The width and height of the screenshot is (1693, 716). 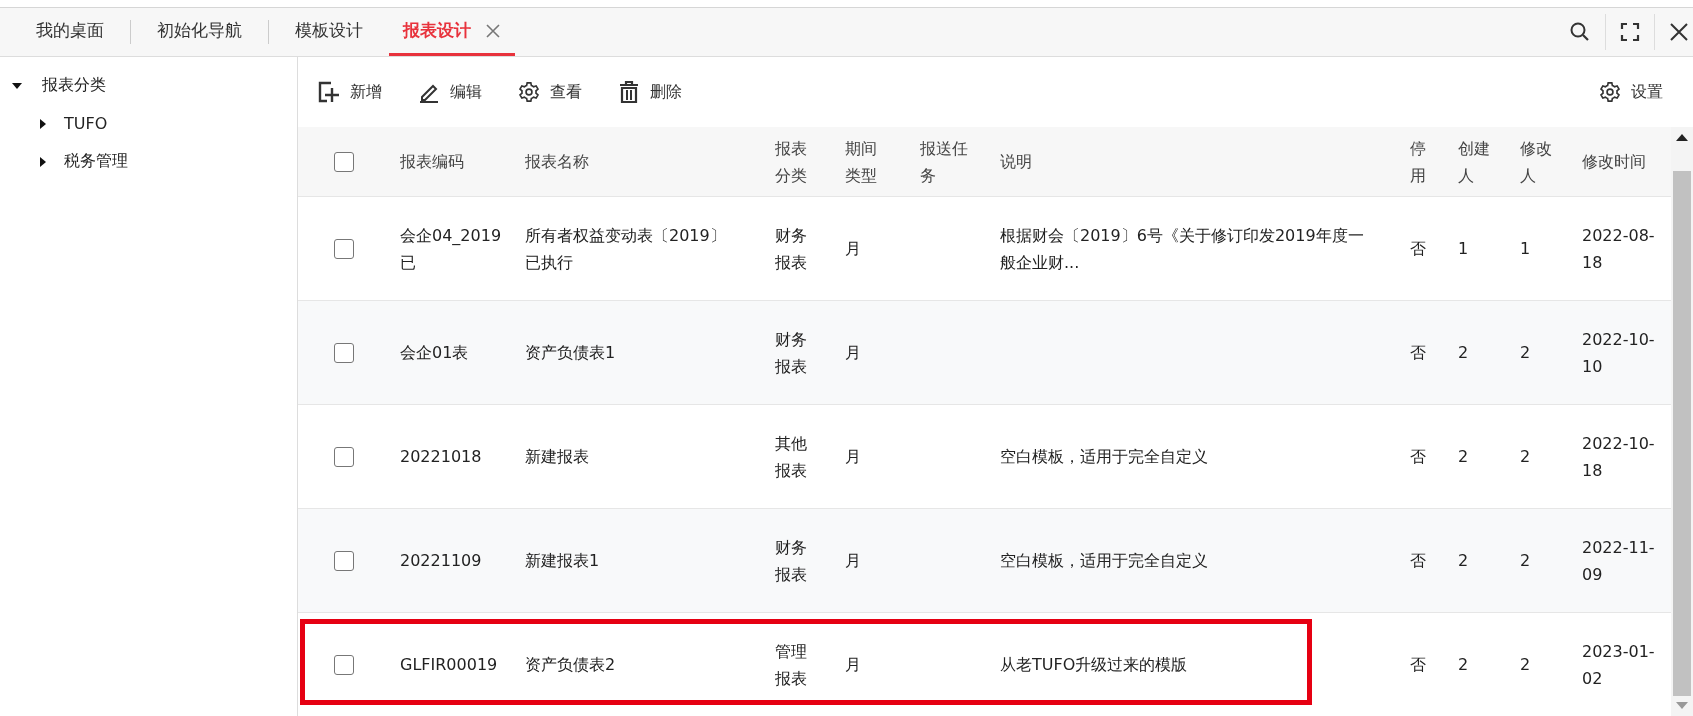 I want to click on column-header: 报表分类, so click(x=791, y=161).